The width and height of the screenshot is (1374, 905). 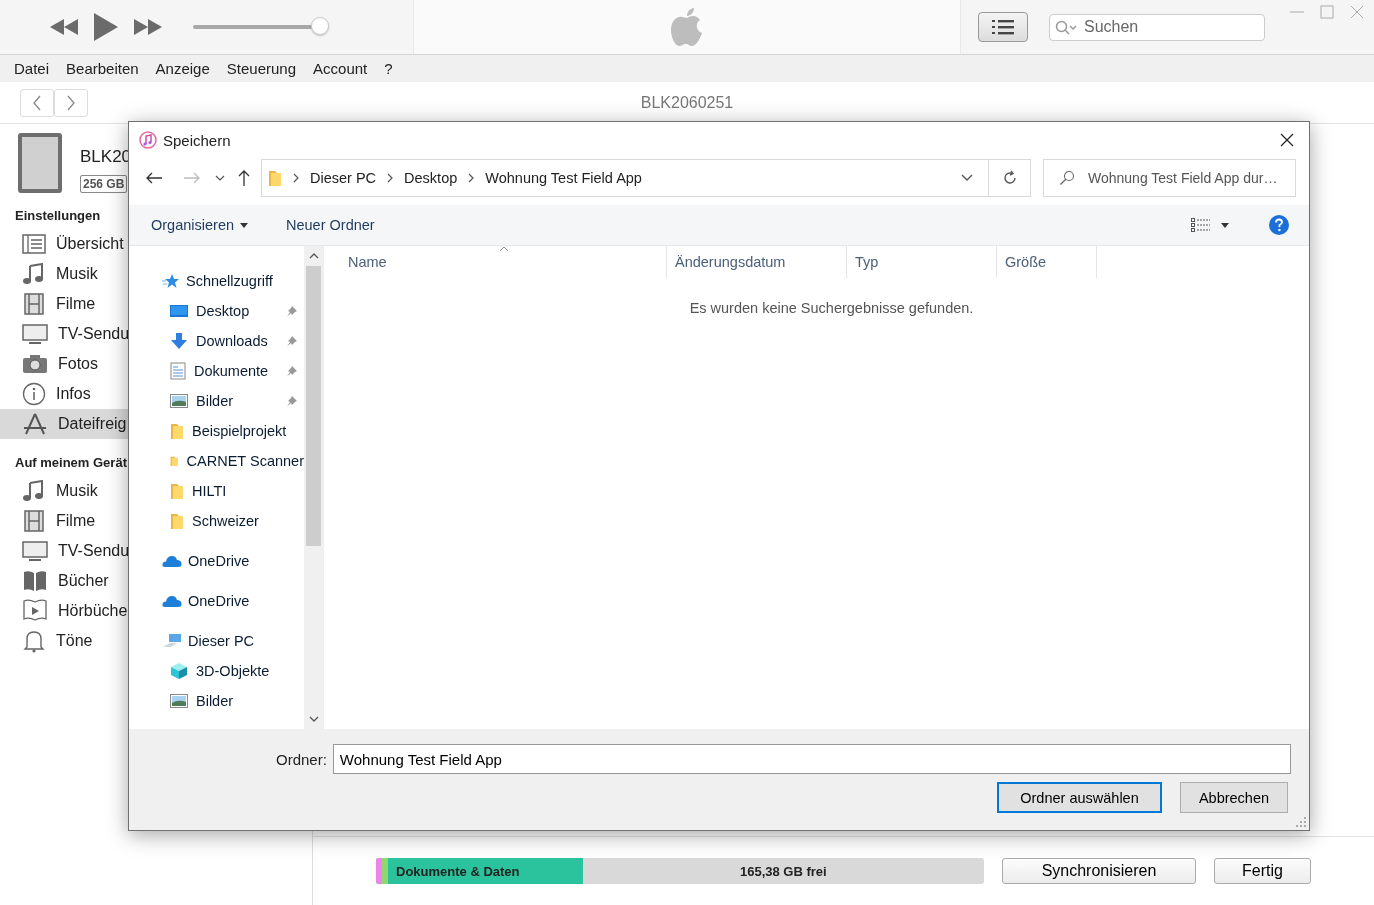 What do you see at coordinates (783, 871) in the screenshot?
I see `free-space-label: 165,38 GB frei` at bounding box center [783, 871].